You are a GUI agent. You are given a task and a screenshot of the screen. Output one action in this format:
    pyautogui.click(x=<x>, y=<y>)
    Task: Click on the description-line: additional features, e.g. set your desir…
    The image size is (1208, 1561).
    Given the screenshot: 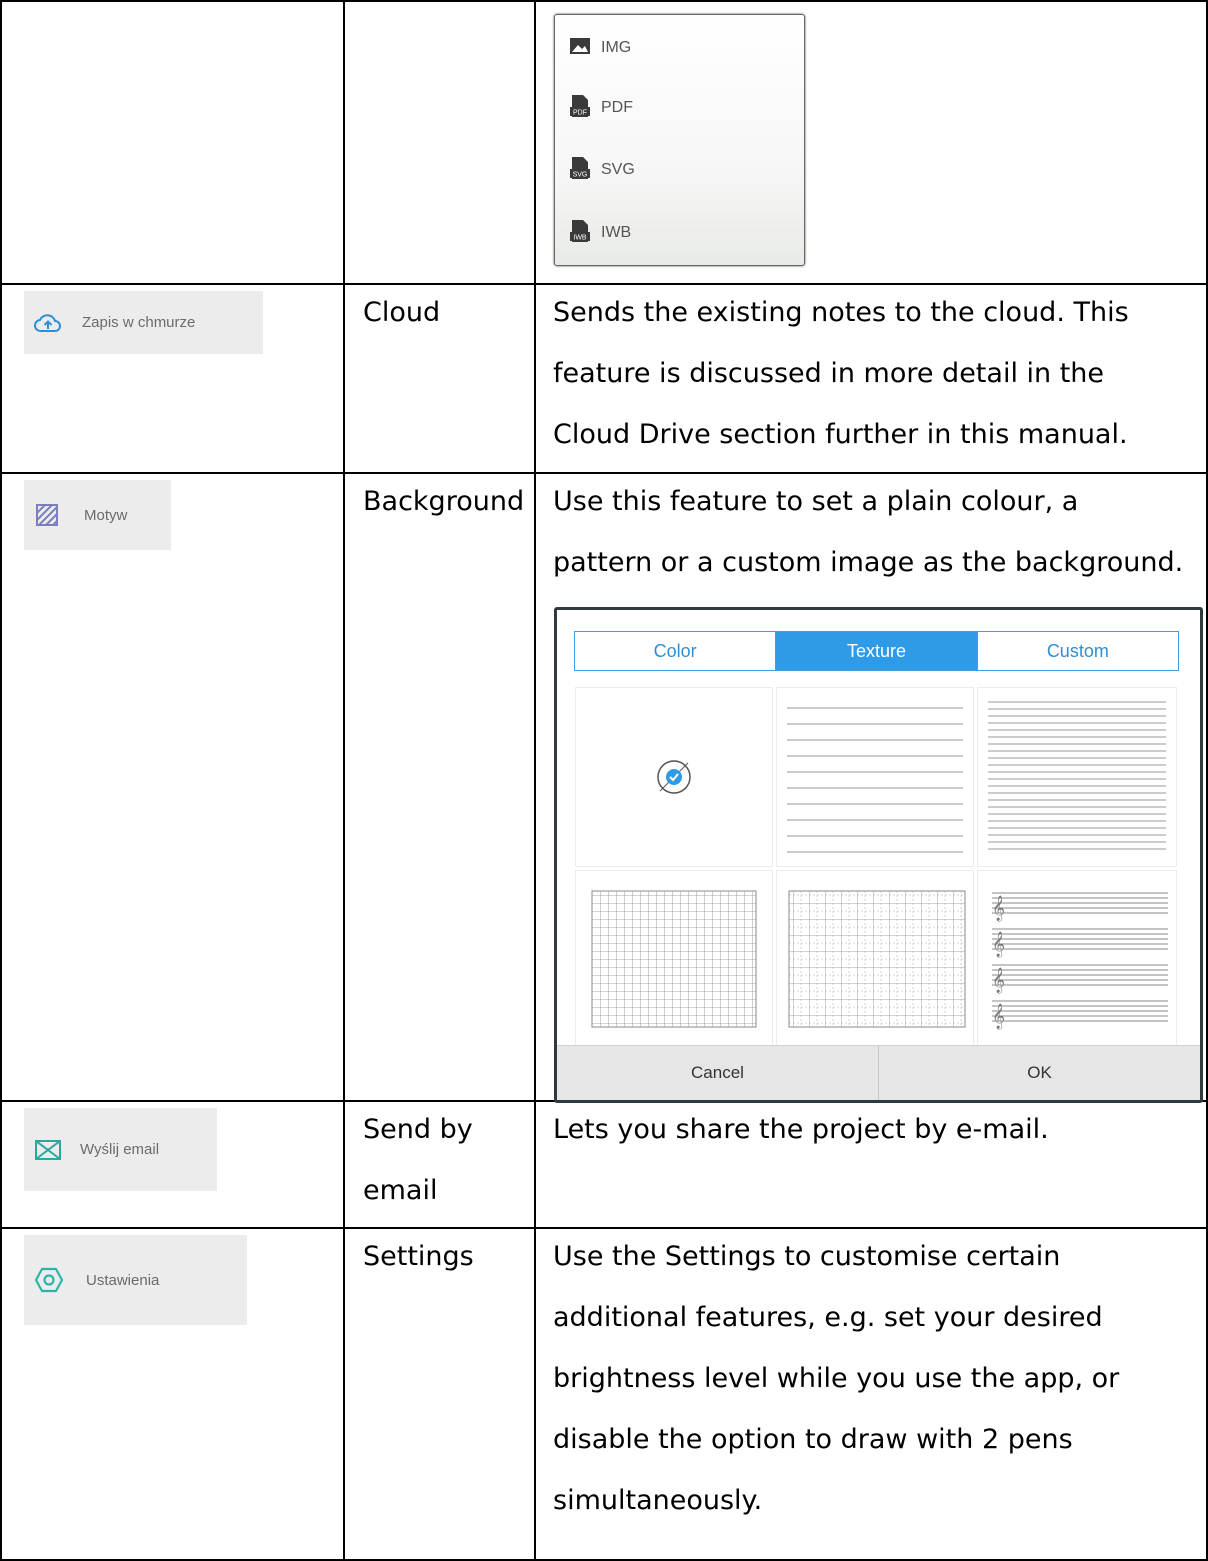 What is the action you would take?
    pyautogui.click(x=828, y=1317)
    